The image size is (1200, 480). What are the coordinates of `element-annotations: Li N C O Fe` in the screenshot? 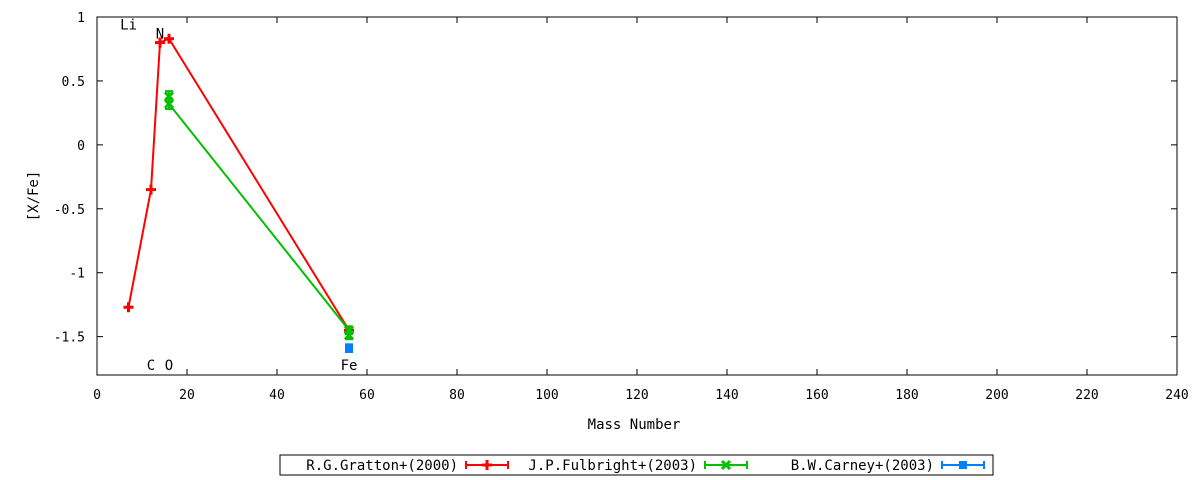 It's located at (238, 196).